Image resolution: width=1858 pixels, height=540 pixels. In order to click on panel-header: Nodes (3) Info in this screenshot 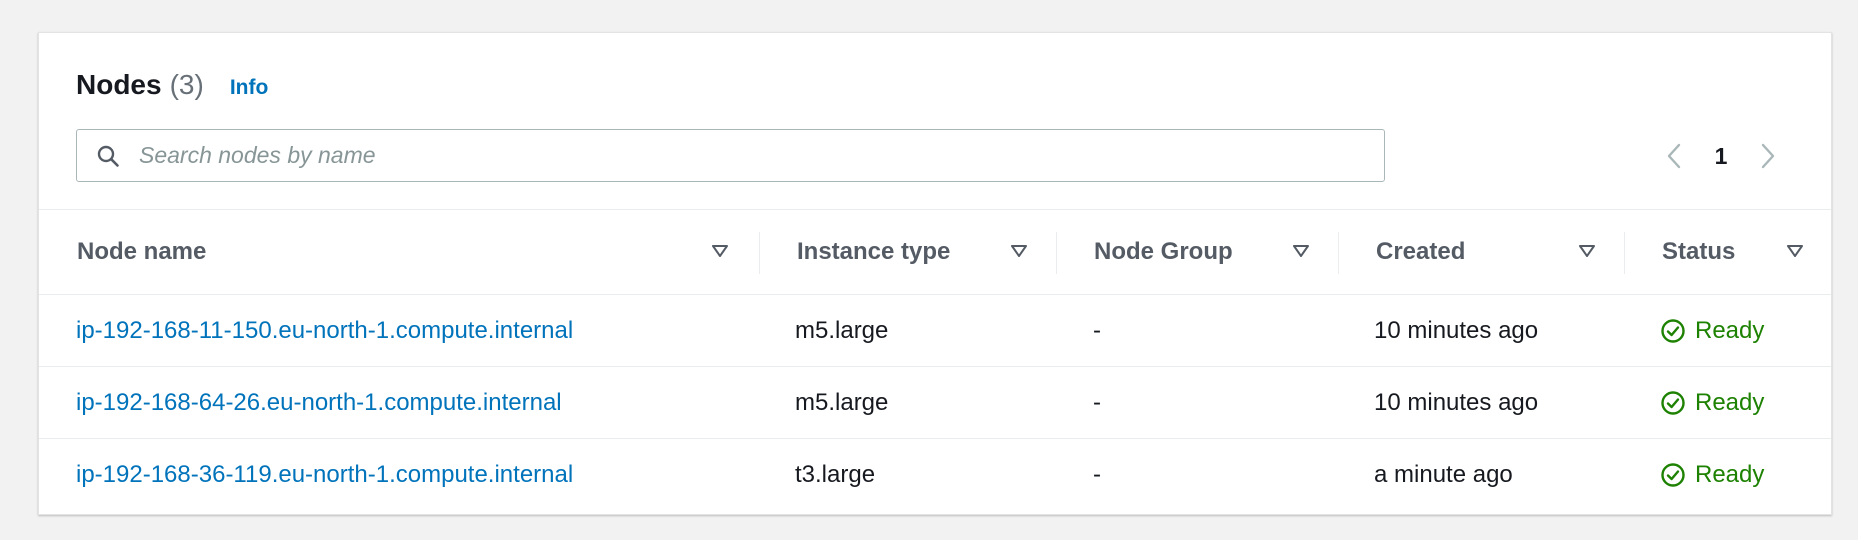, I will do `click(172, 91)`.